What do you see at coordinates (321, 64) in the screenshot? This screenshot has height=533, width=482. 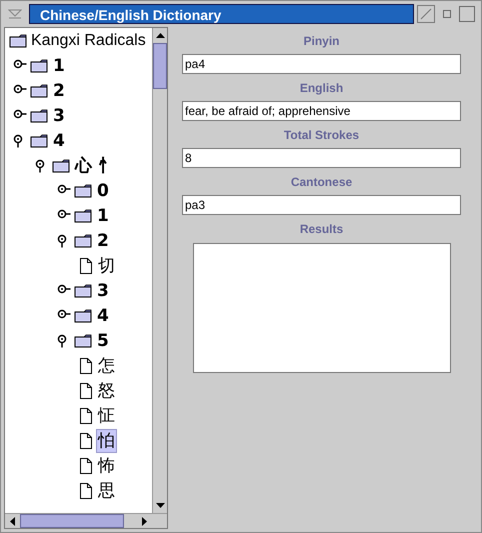 I see `text-field: pa4` at bounding box center [321, 64].